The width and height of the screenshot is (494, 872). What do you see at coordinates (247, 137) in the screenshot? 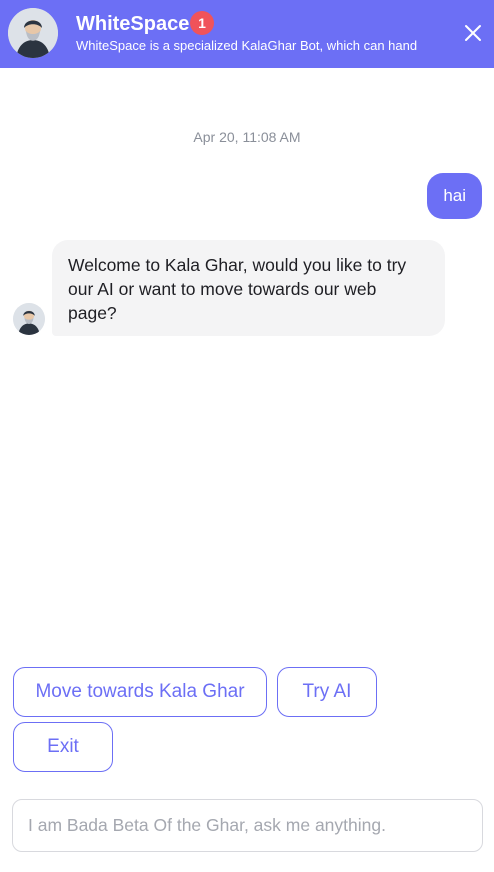
I see `message-timestamp: Apr 20, 11:08 AM` at bounding box center [247, 137].